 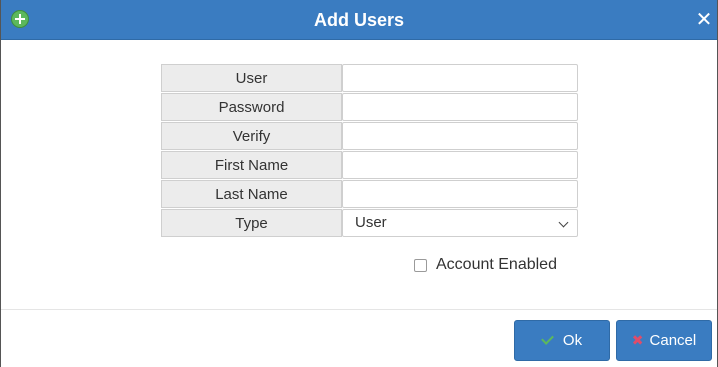 I want to click on form-row-last-name: Last Name, so click(x=369, y=194).